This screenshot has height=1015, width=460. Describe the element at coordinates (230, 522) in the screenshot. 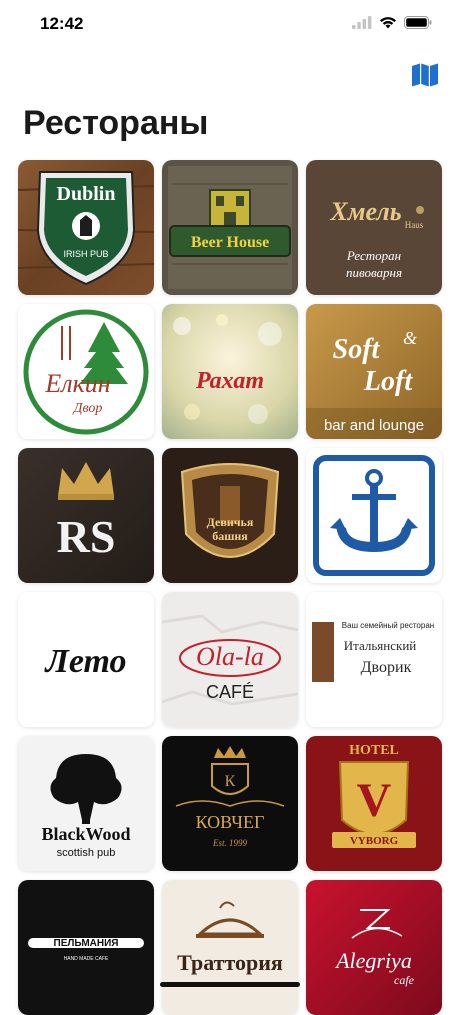

I see `devichya-name: Девичья` at that location.